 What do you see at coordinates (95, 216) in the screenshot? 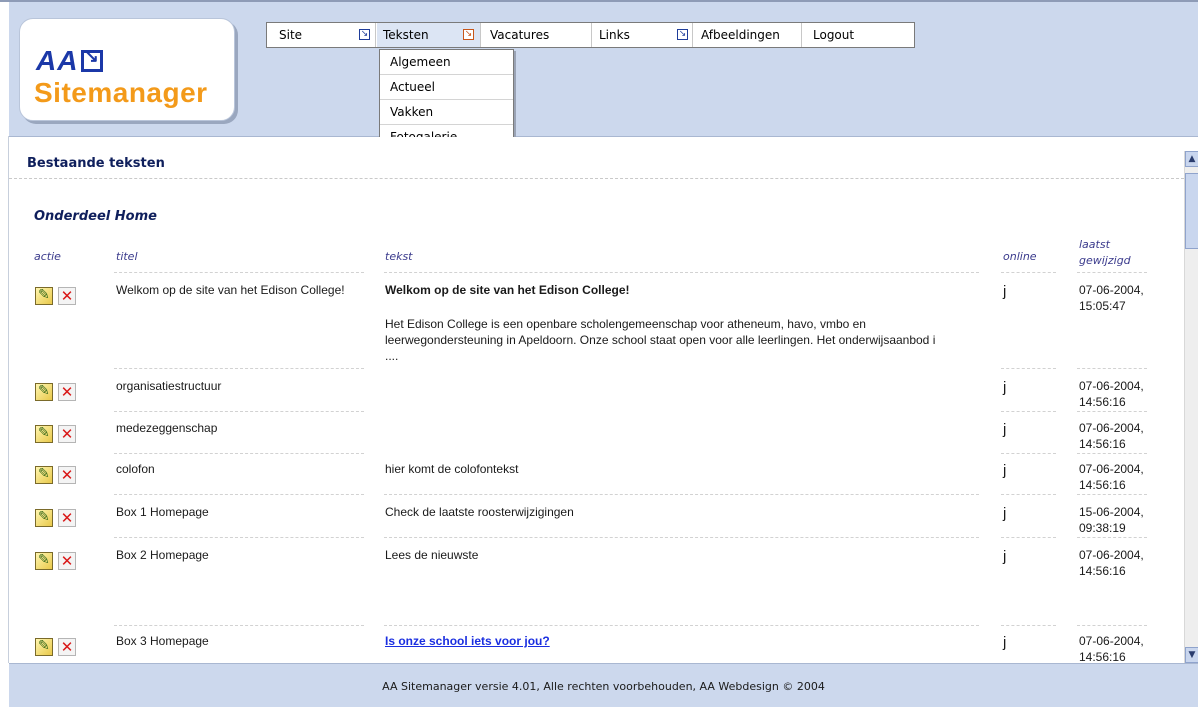
I see `subsection-title: Onderdeel Home` at bounding box center [95, 216].